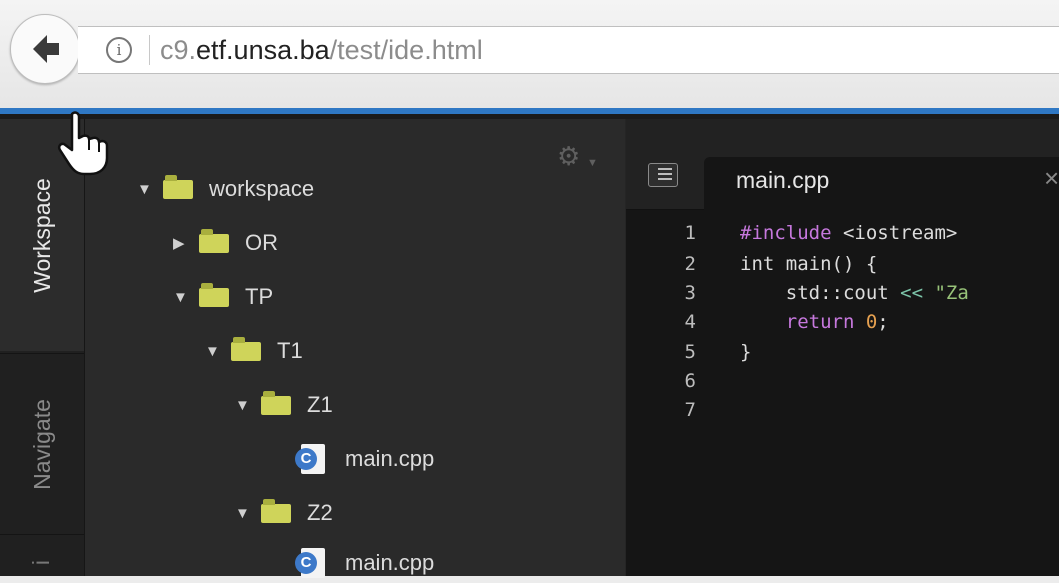  Describe the element at coordinates (41, 235) in the screenshot. I see `tab-workspace-label: Workspace` at that location.